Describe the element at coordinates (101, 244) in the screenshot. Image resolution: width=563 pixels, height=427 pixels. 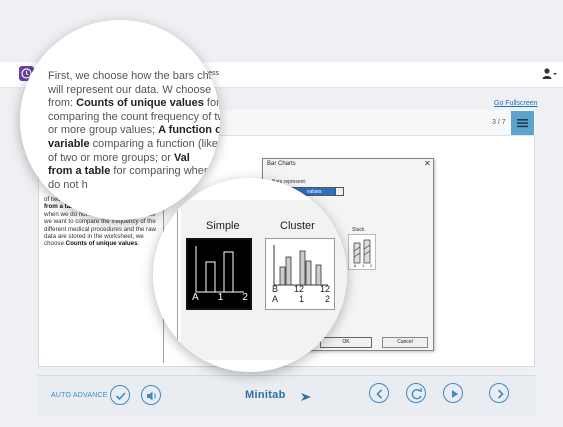
I see `counts-unique-bold: Counts of unique values` at that location.